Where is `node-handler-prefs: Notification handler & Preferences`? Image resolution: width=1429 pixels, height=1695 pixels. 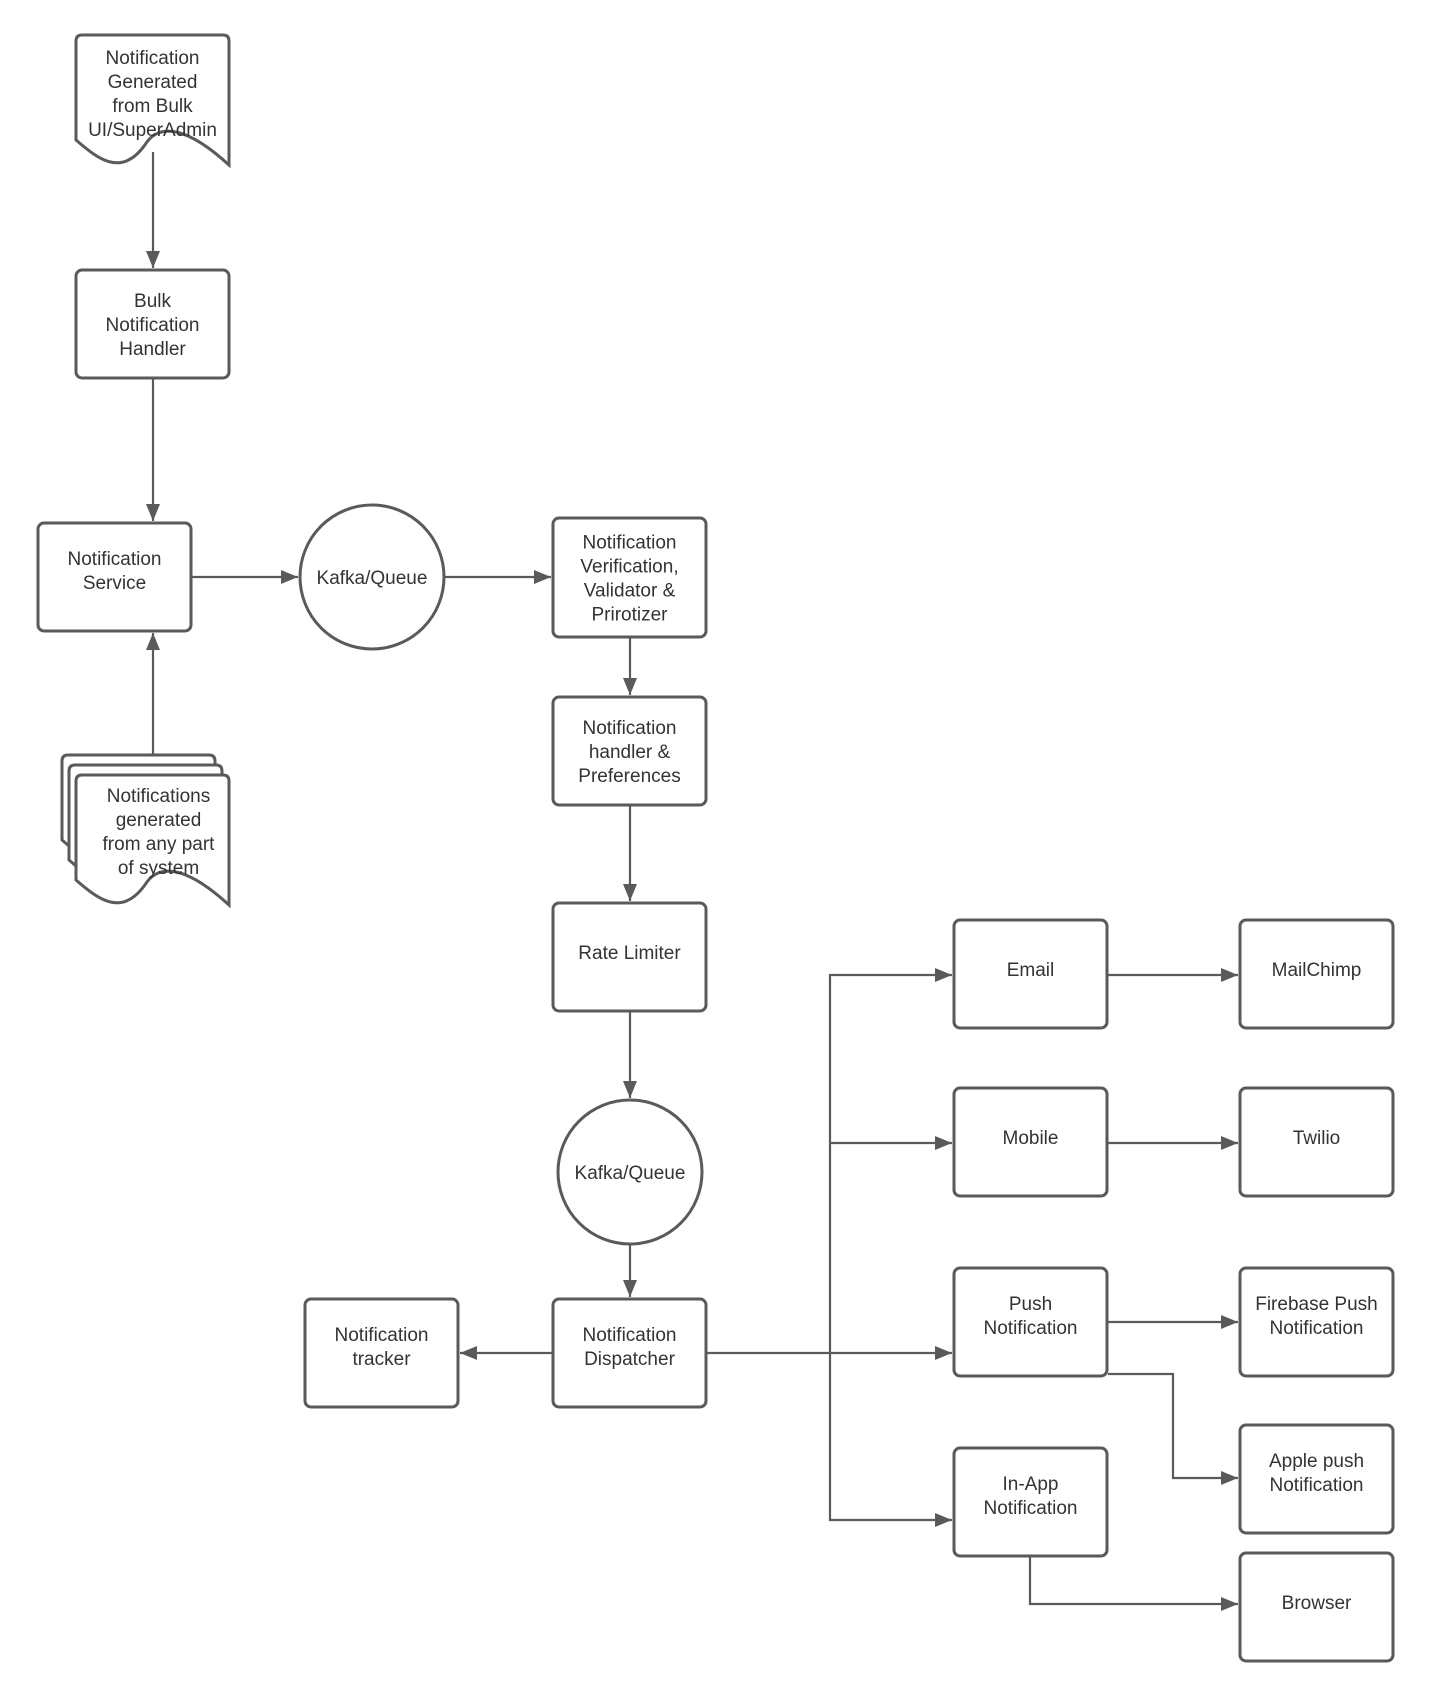 node-handler-prefs: Notification handler & Preferences is located at coordinates (629, 751).